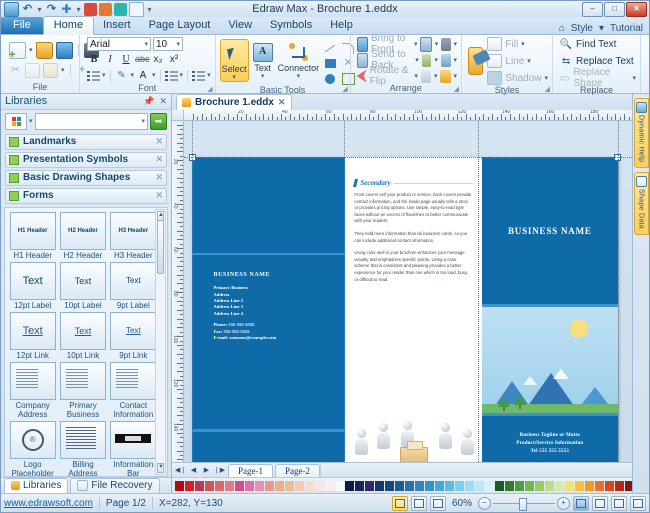  What do you see at coordinates (36, 485) in the screenshot?
I see `dock-tab-libraries: Libraries` at bounding box center [36, 485].